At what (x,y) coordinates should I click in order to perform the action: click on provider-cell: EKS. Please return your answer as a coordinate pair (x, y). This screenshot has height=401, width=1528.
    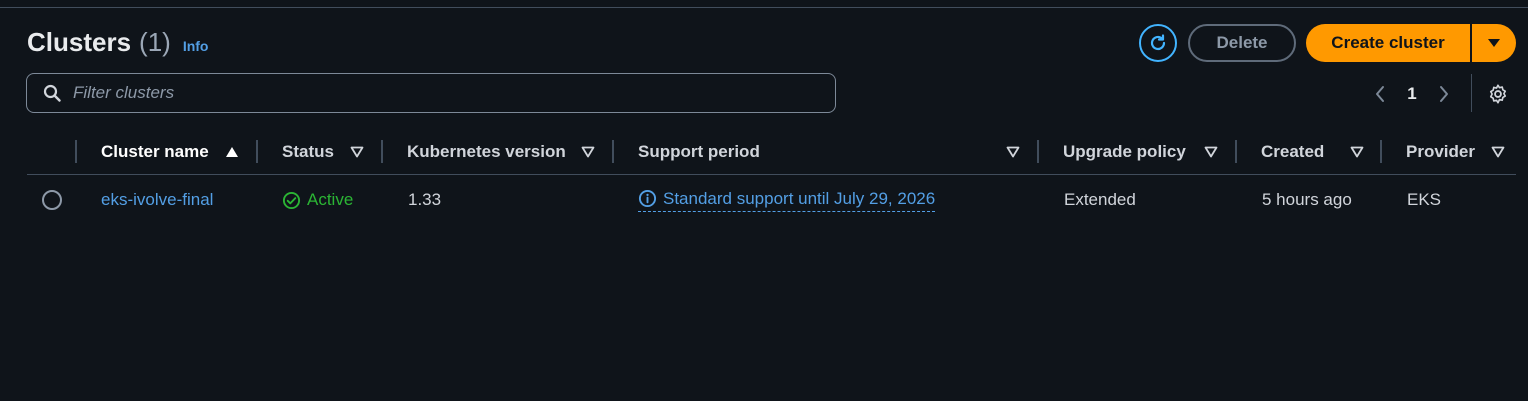
    Looking at the image, I should click on (1424, 199).